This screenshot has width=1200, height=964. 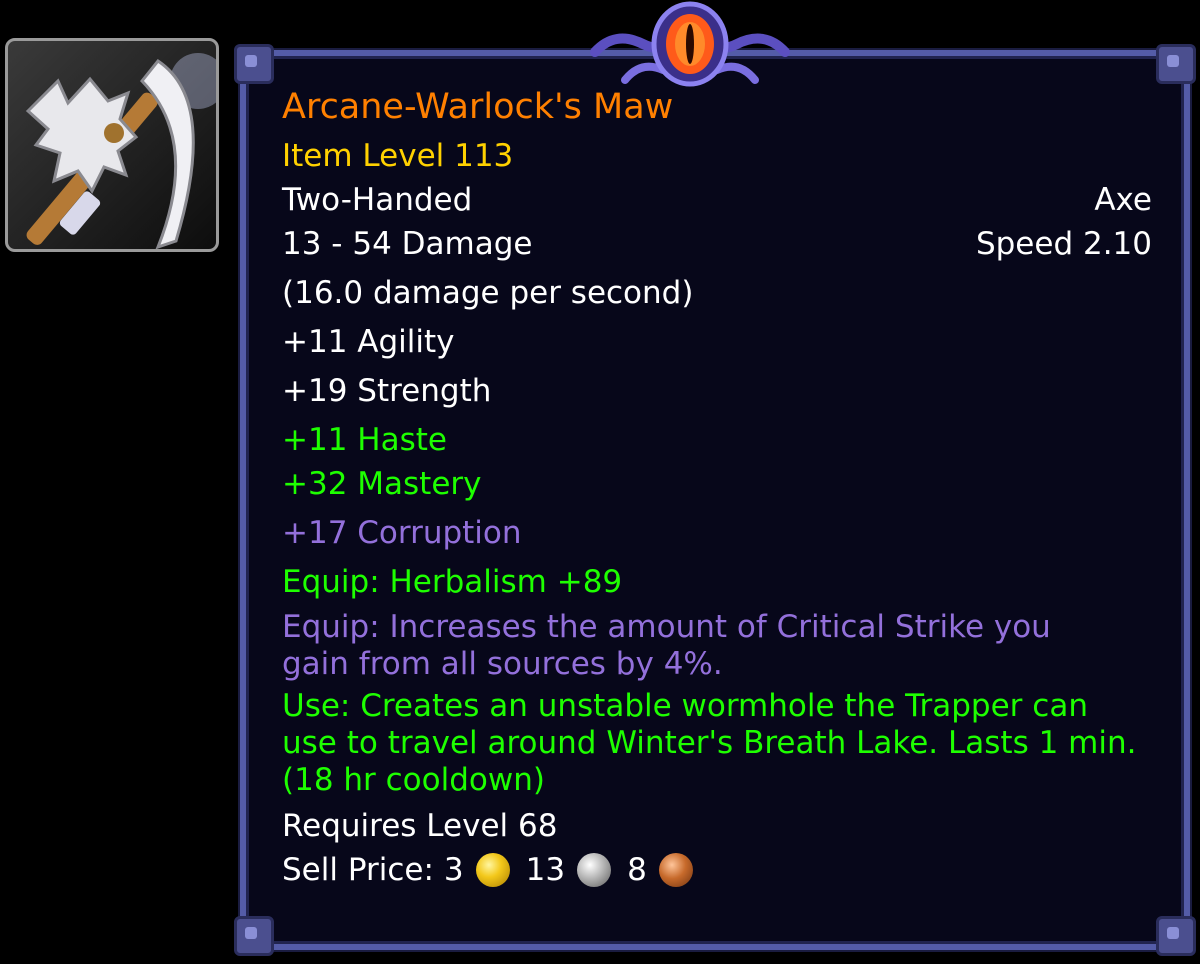 What do you see at coordinates (637, 870) in the screenshot?
I see `copper-amount: 8` at bounding box center [637, 870].